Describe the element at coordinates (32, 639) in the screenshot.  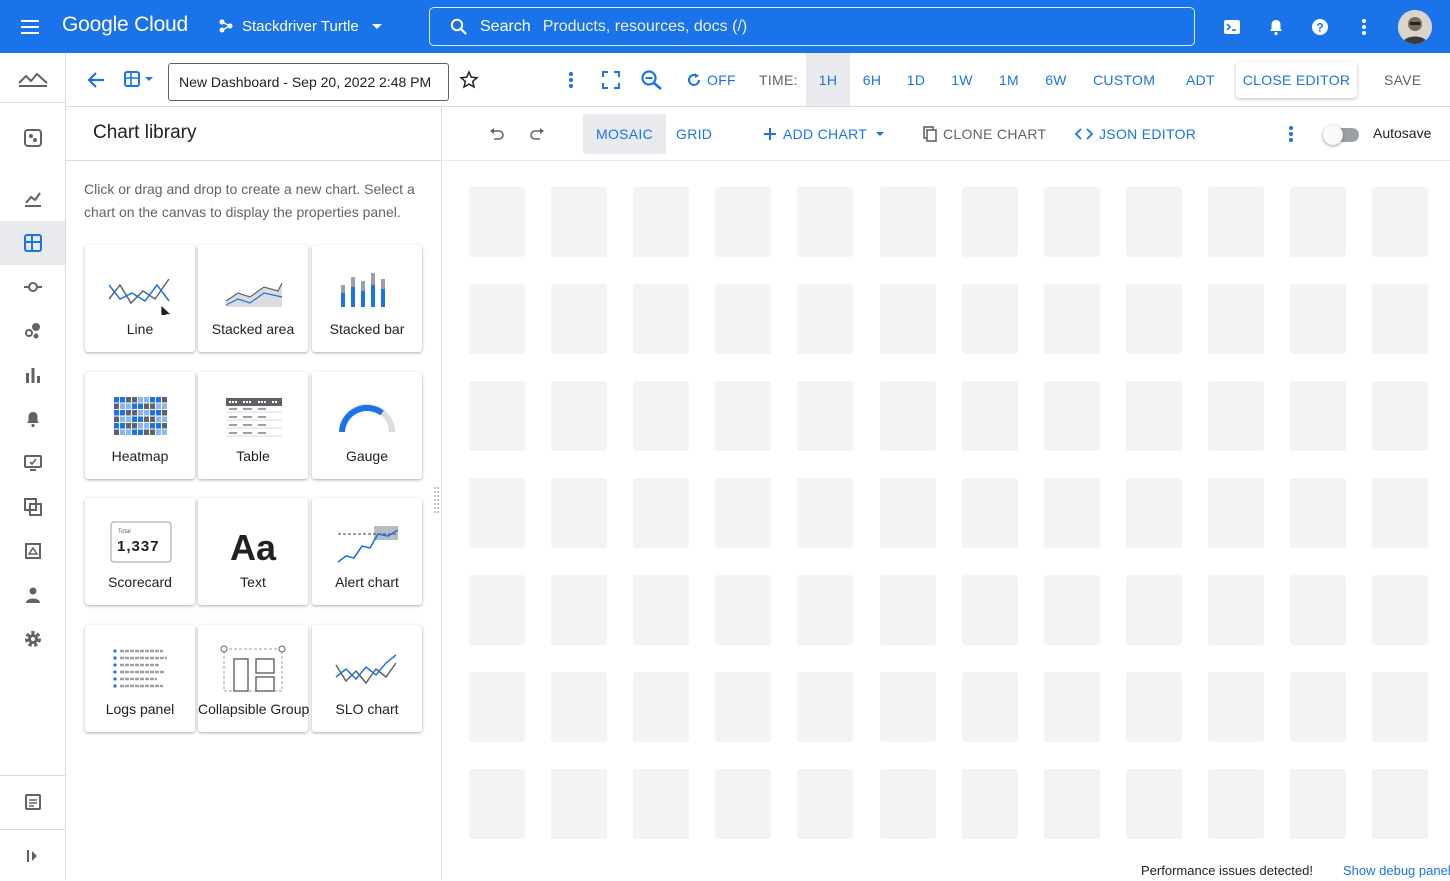
I see `settings-gear-icon` at that location.